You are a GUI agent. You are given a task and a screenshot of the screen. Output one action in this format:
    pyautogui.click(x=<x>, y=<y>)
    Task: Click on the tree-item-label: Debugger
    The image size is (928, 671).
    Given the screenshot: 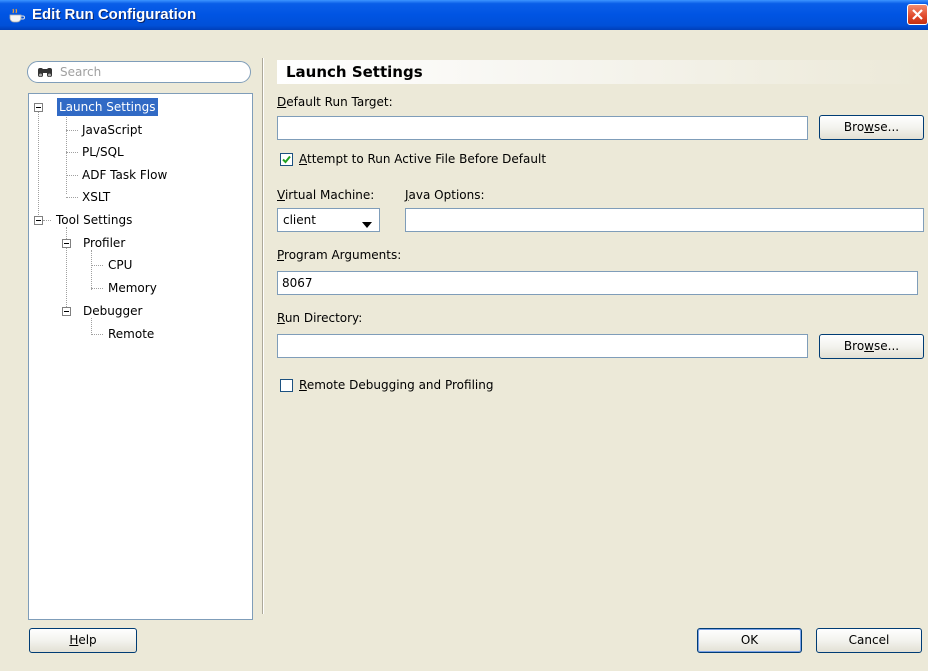 What is the action you would take?
    pyautogui.click(x=113, y=311)
    